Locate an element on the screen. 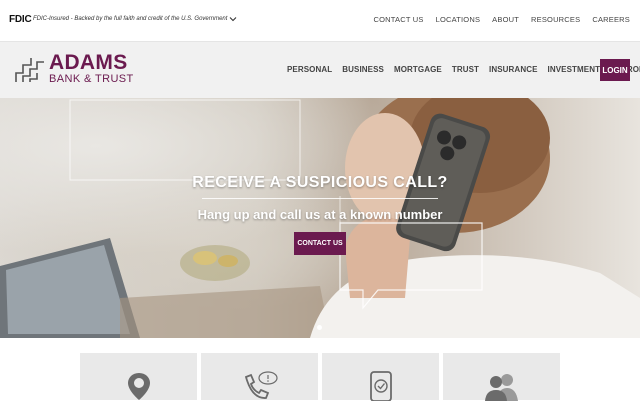  nav-personal: PERSONAL is located at coordinates (309, 69).